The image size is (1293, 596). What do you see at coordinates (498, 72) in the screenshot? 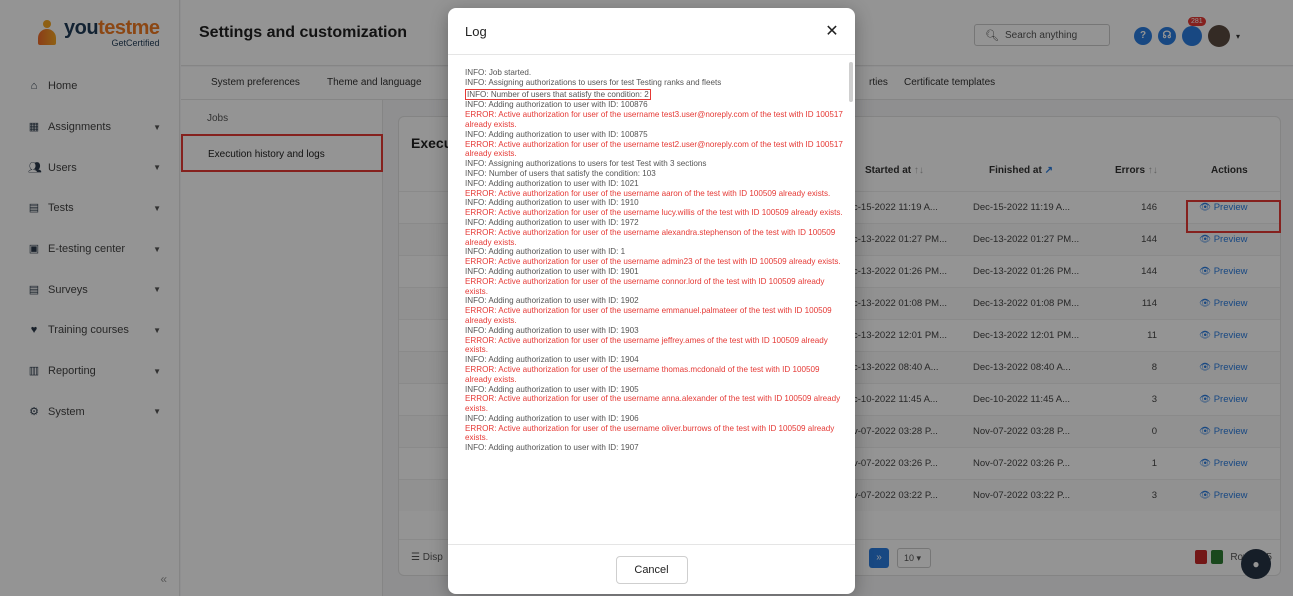
I see `log-info-line: INFO: Job started.` at bounding box center [498, 72].